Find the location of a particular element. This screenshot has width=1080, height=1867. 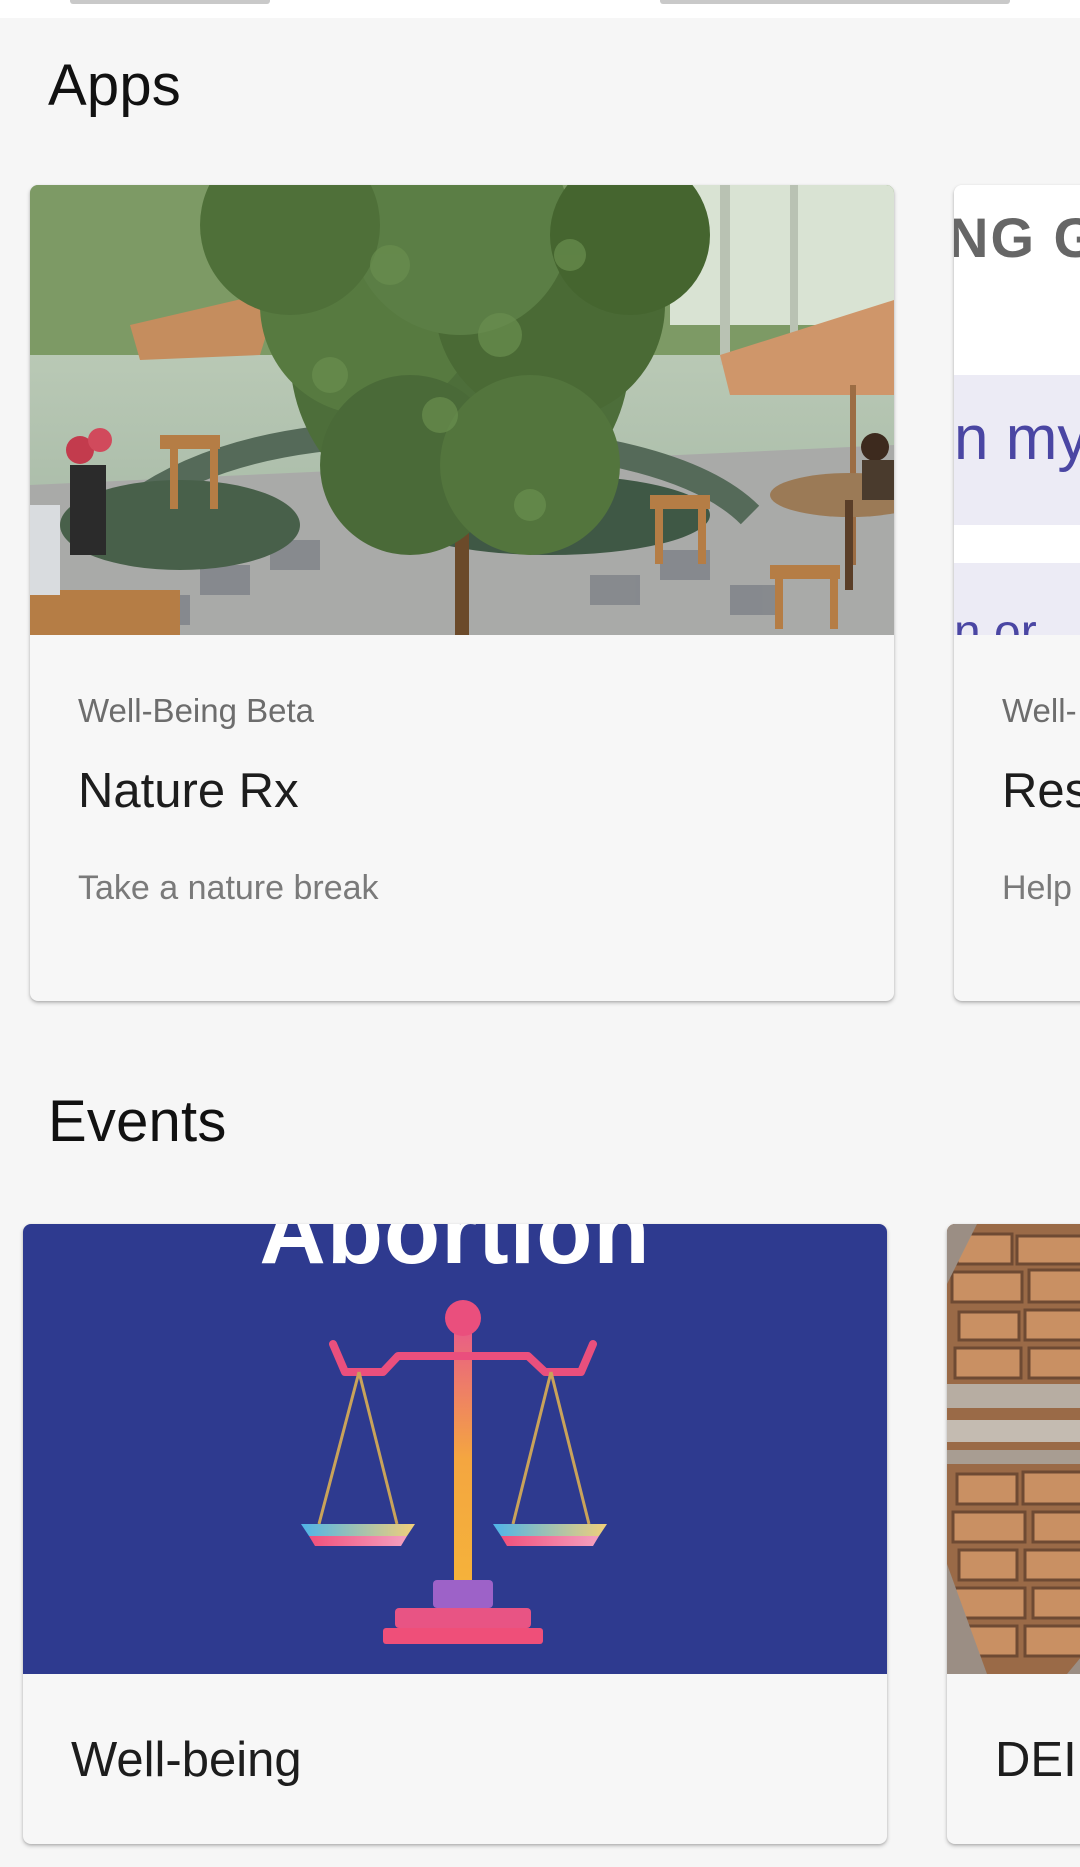

status-bar is located at coordinates (540, 9).